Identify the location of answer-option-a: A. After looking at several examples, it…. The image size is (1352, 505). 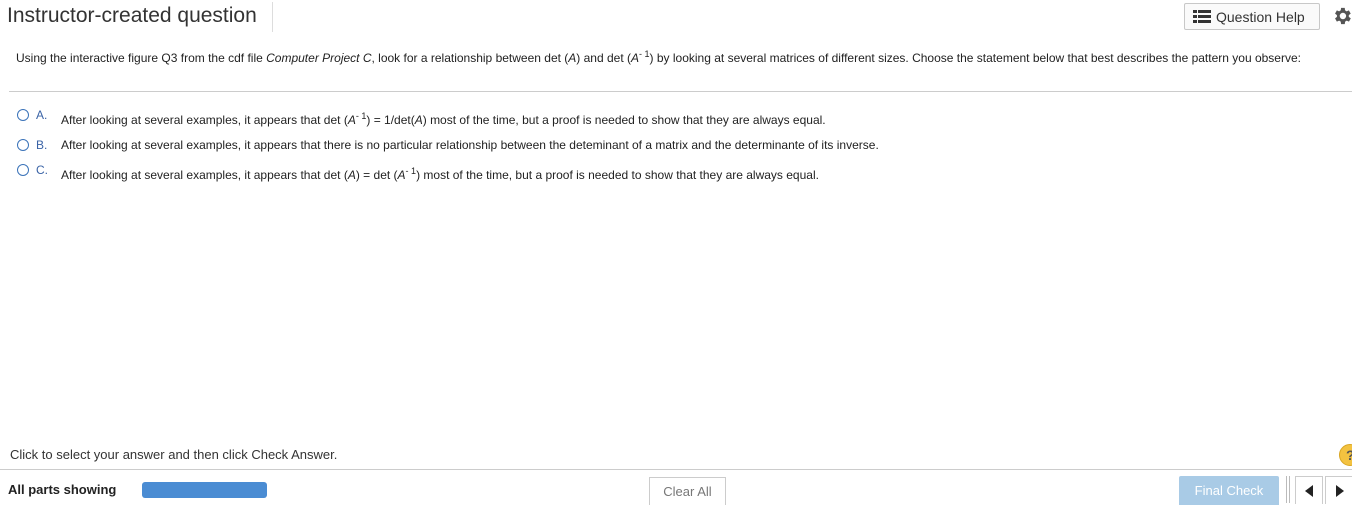
(517, 118).